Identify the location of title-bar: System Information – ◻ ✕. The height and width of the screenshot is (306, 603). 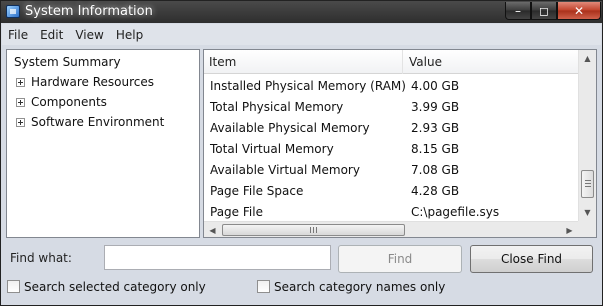
(302, 12).